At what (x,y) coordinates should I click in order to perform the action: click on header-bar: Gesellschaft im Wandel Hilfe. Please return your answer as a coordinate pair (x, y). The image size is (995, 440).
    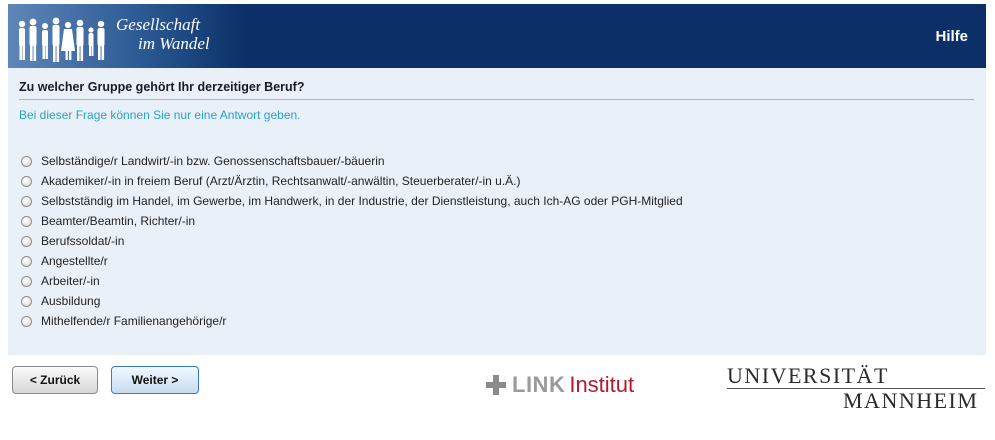
    Looking at the image, I should click on (497, 36).